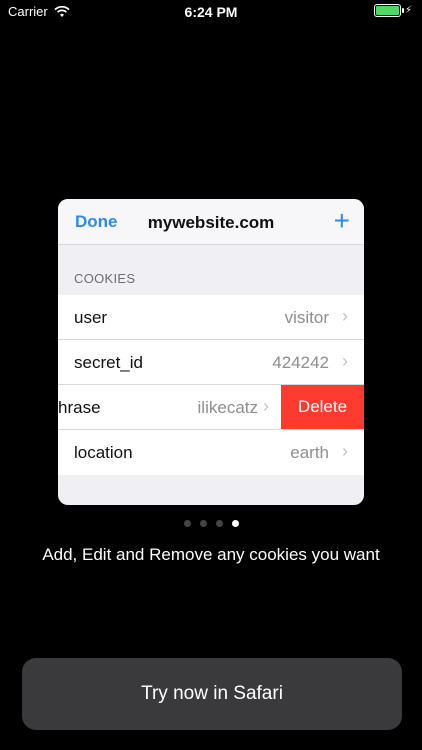 The width and height of the screenshot is (422, 750). What do you see at coordinates (408, 10) in the screenshot?
I see `charging-icon: ⚡` at bounding box center [408, 10].